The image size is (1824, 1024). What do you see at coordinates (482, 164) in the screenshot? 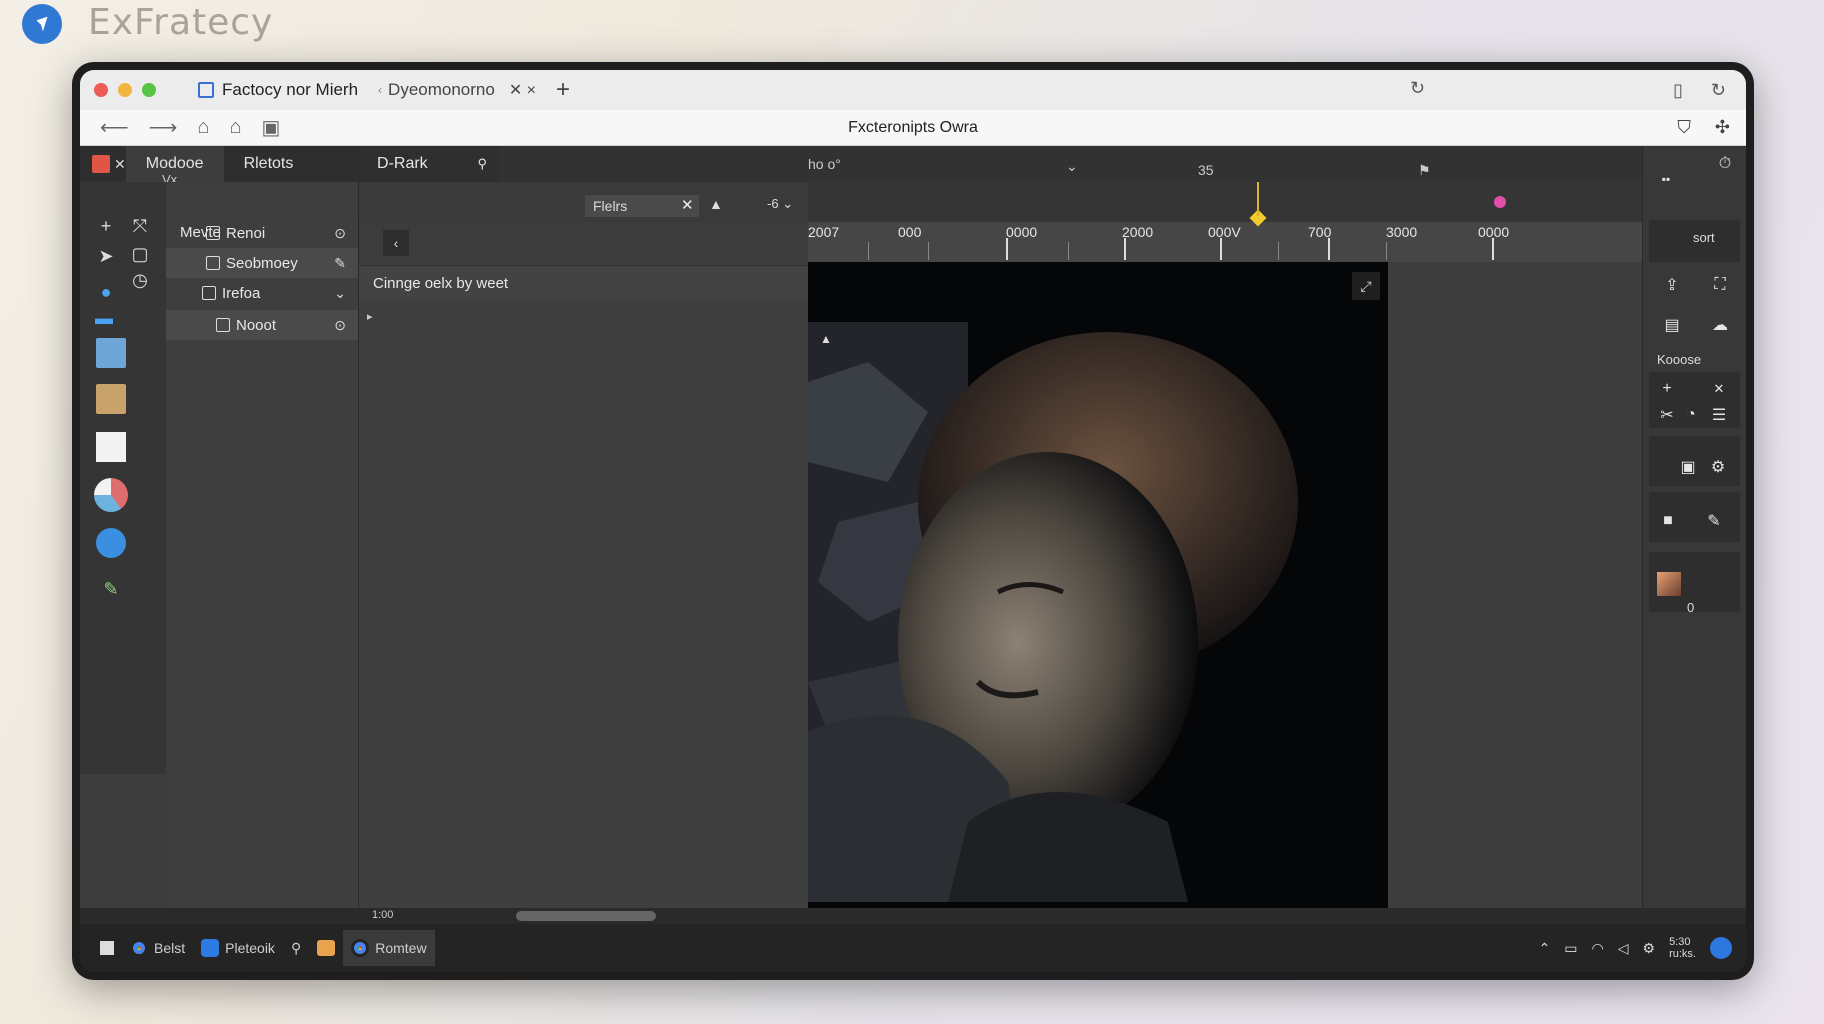
I see `pin-icon: ⚲` at bounding box center [482, 164].